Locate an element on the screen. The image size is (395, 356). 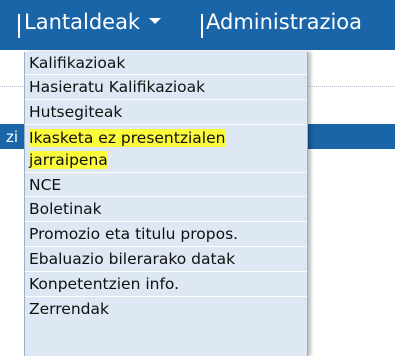
menu-item-label: Boletinak is located at coordinates (65, 209).